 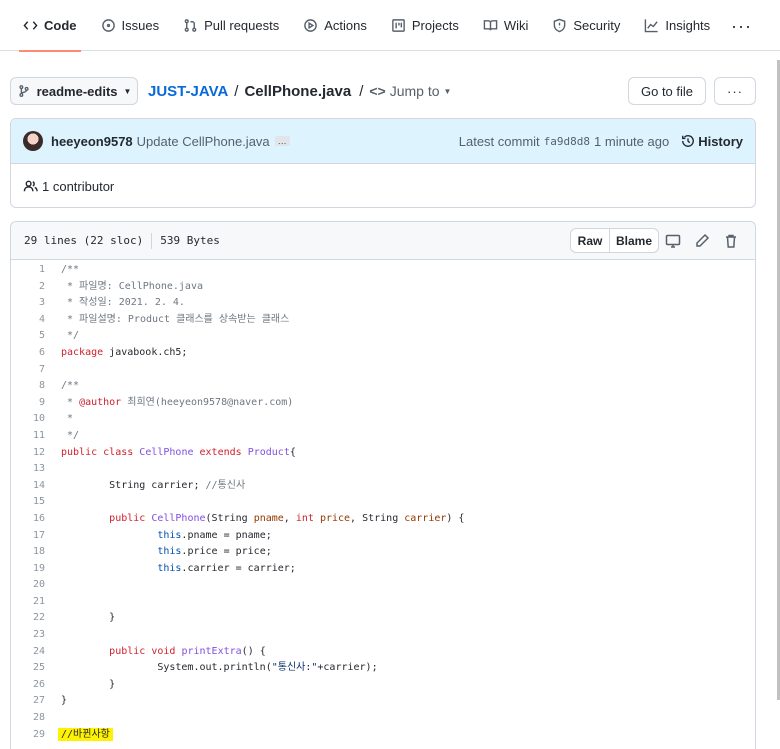 I want to click on line-number: 9, so click(x=28, y=403).